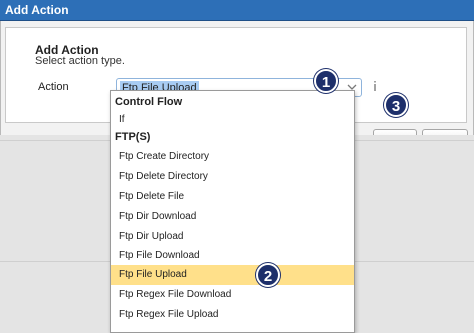 Image resolution: width=474 pixels, height=333 pixels. I want to click on callout-badge-1: 1, so click(326, 81).